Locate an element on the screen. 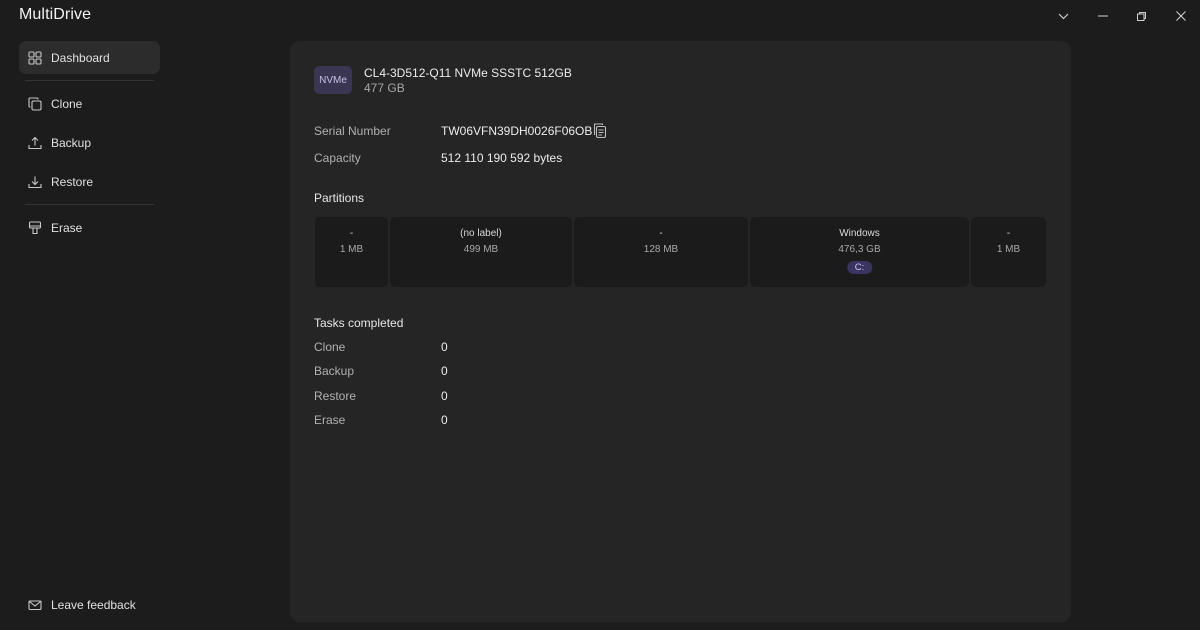 Image resolution: width=1200 pixels, height=630 pixels. window-controls is located at coordinates (1122, 16).